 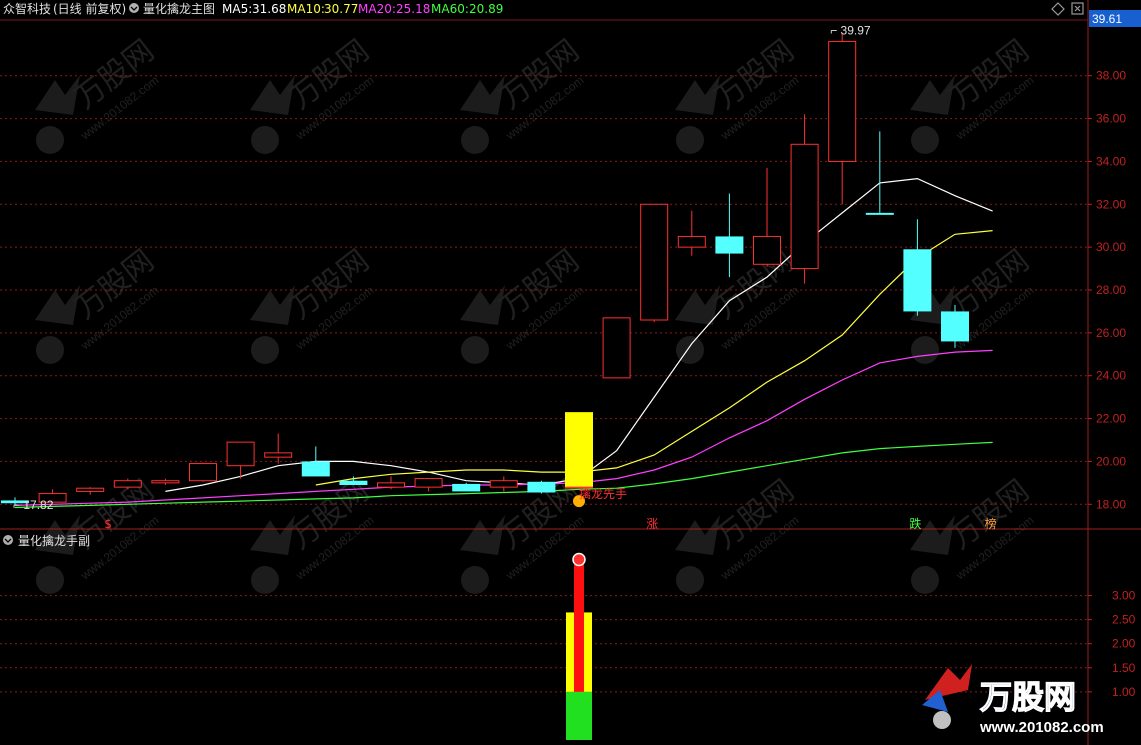 I want to click on y-tick-label: 24.00, so click(x=1111, y=376).